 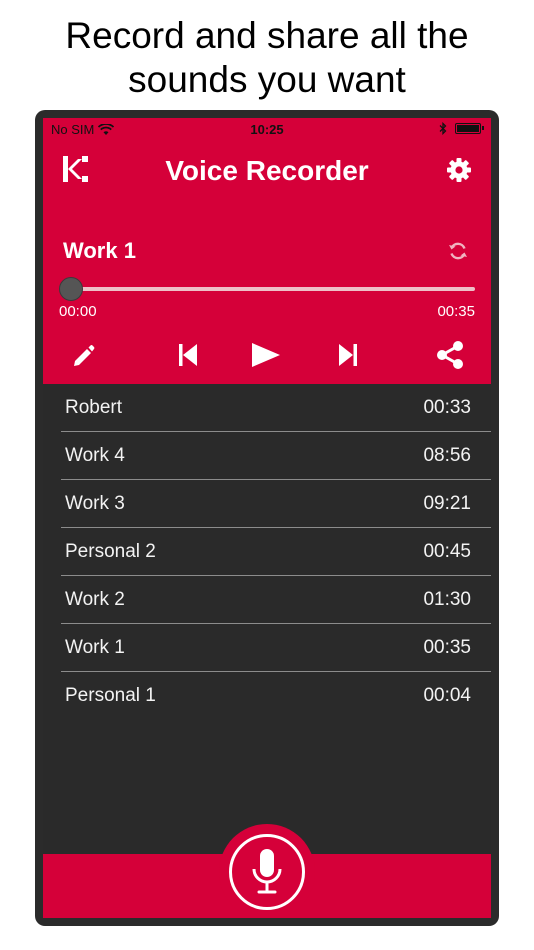 I want to click on app-title: Voice Recorder, so click(x=267, y=170).